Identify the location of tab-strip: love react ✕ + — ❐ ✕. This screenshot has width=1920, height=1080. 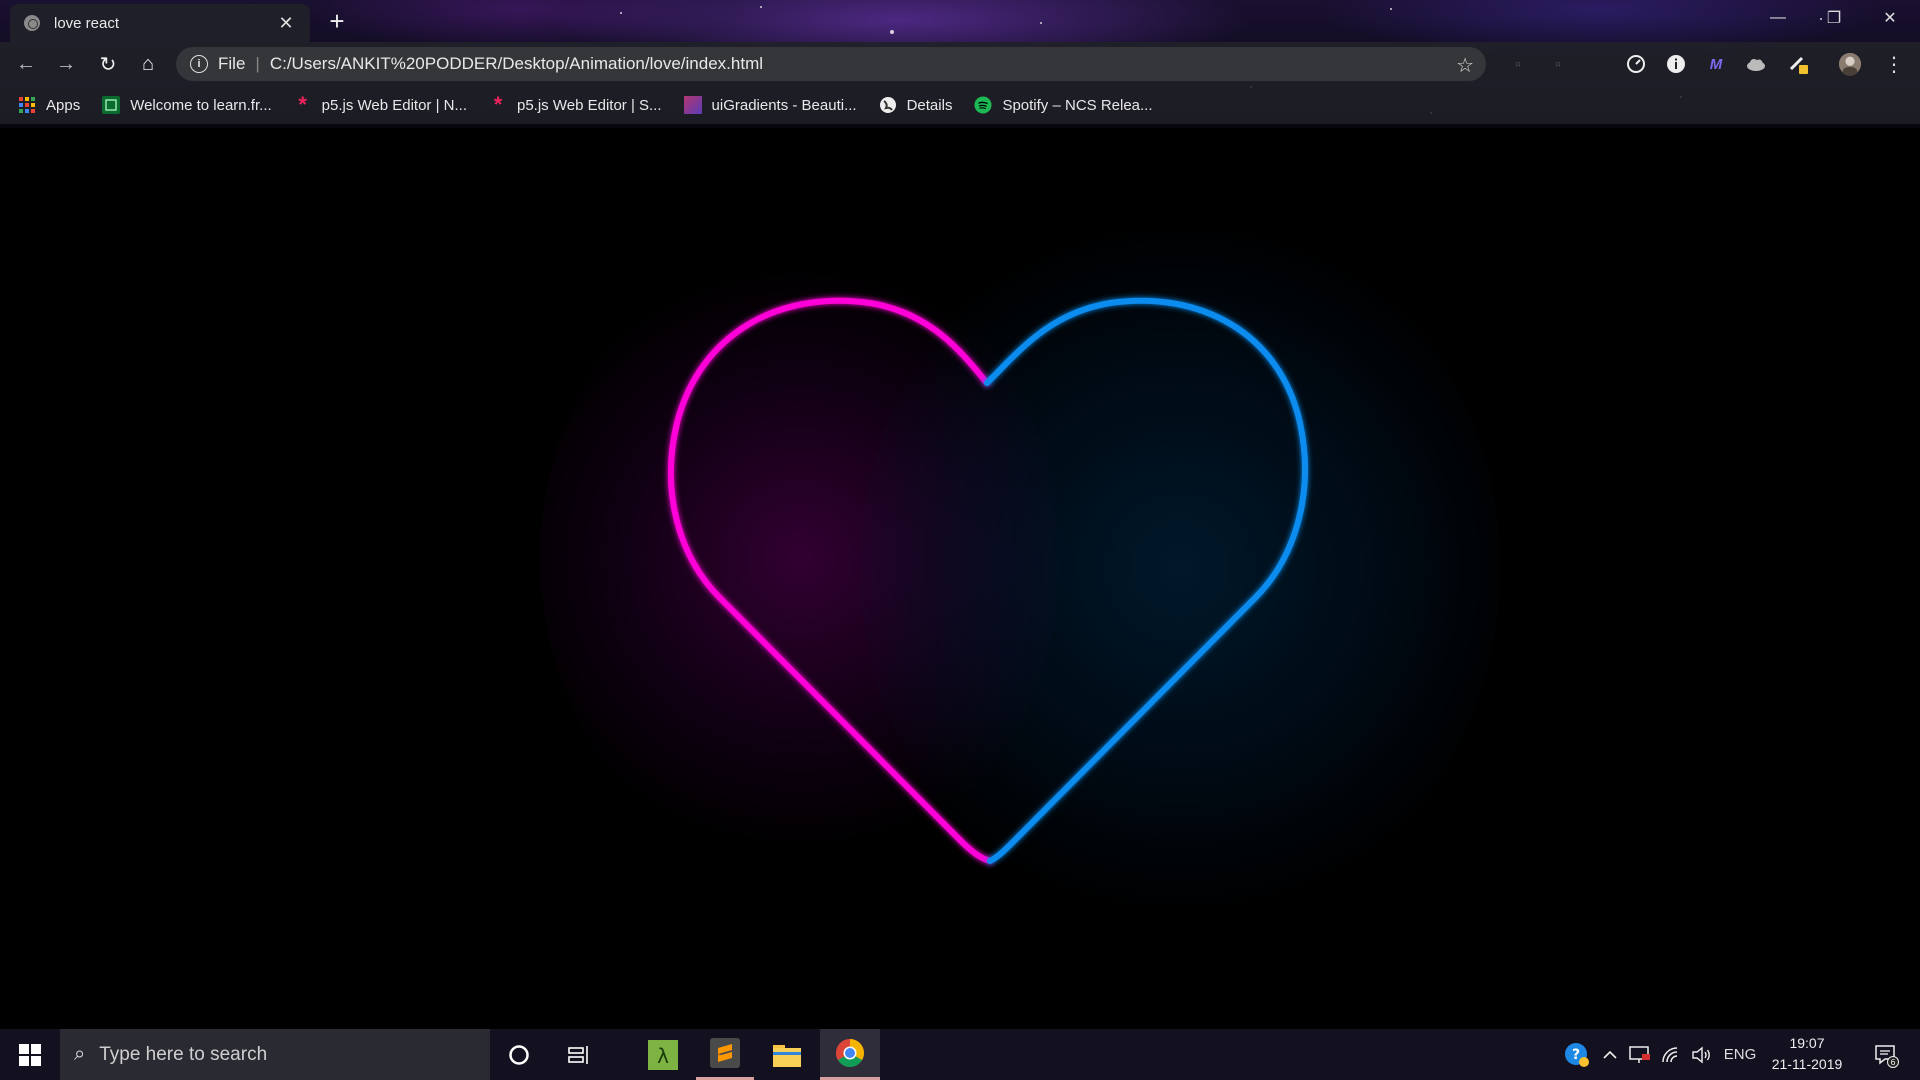
(960, 21).